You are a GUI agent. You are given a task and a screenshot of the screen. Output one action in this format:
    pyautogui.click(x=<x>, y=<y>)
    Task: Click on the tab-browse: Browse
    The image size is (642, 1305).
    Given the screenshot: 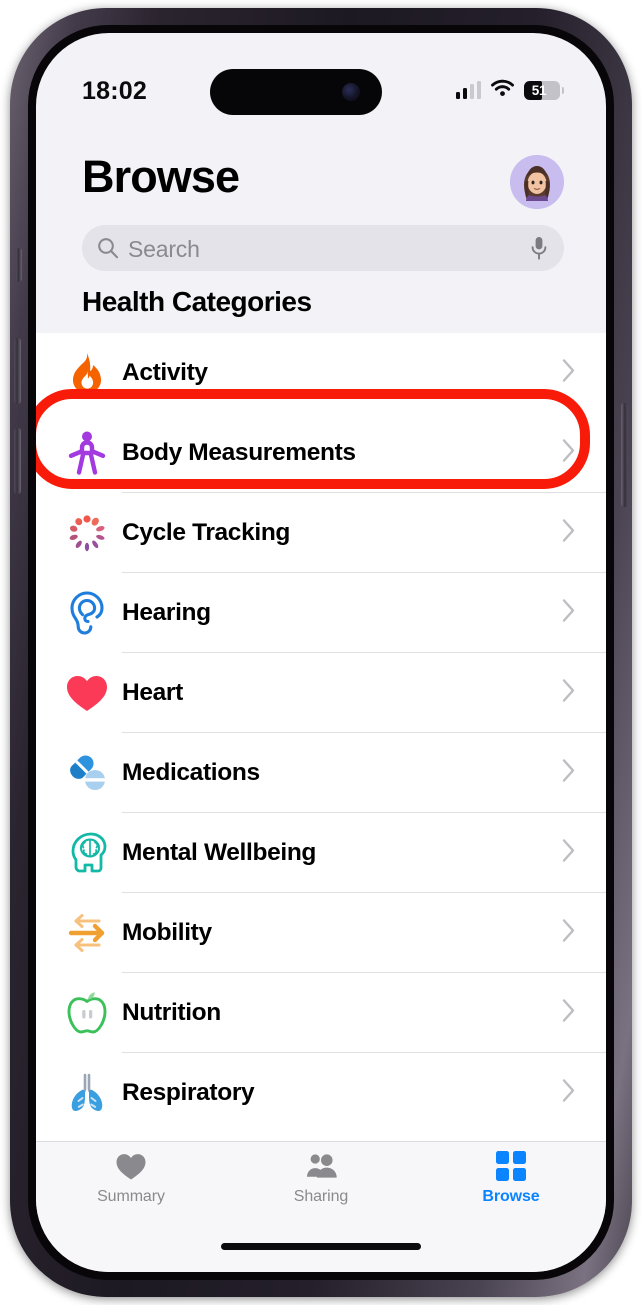 What is the action you would take?
    pyautogui.click(x=511, y=1188)
    